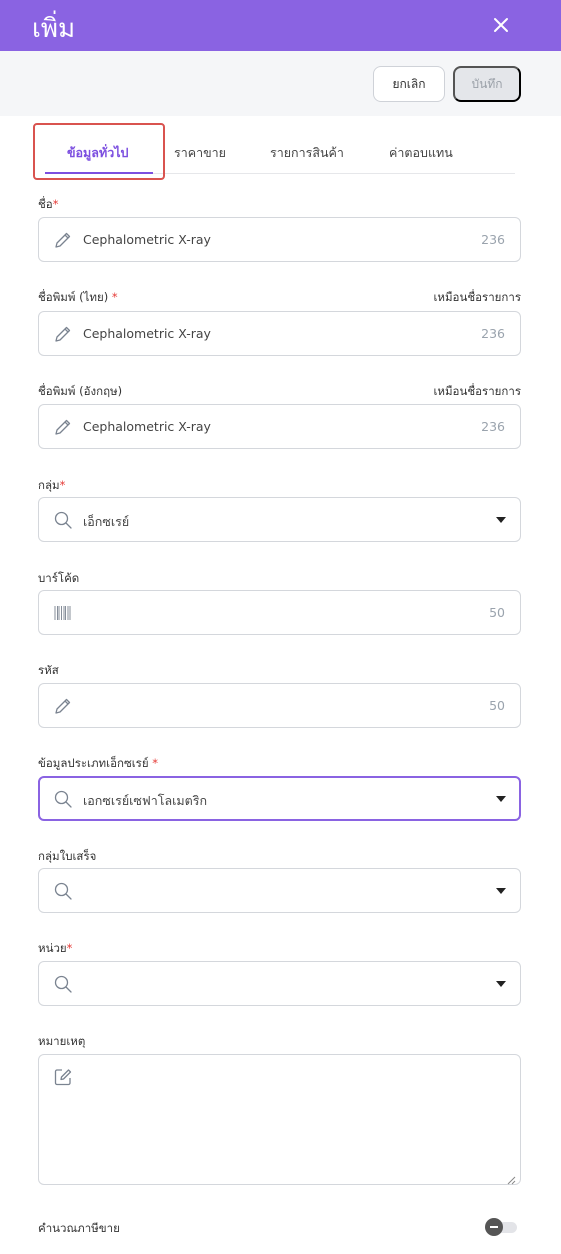  What do you see at coordinates (52, 485) in the screenshot?
I see `group-label: กลุ่ม*` at bounding box center [52, 485].